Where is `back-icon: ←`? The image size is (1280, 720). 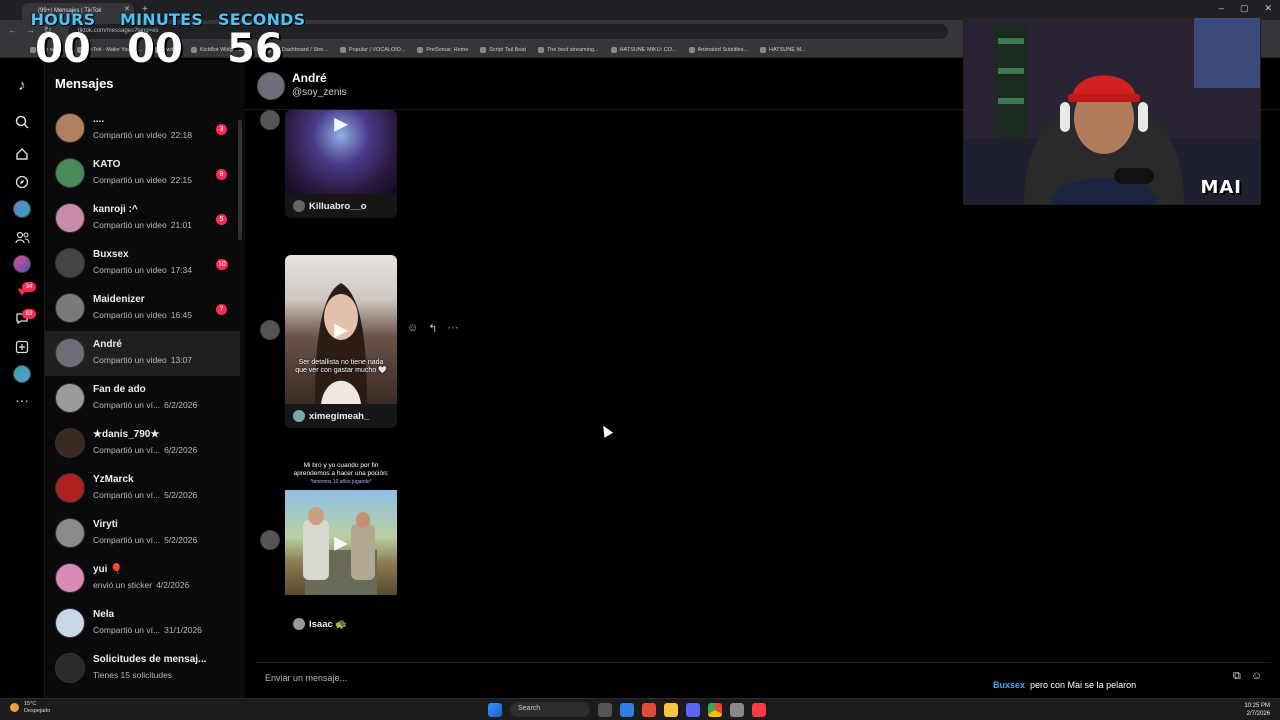
back-icon: ← is located at coordinates (12, 30).